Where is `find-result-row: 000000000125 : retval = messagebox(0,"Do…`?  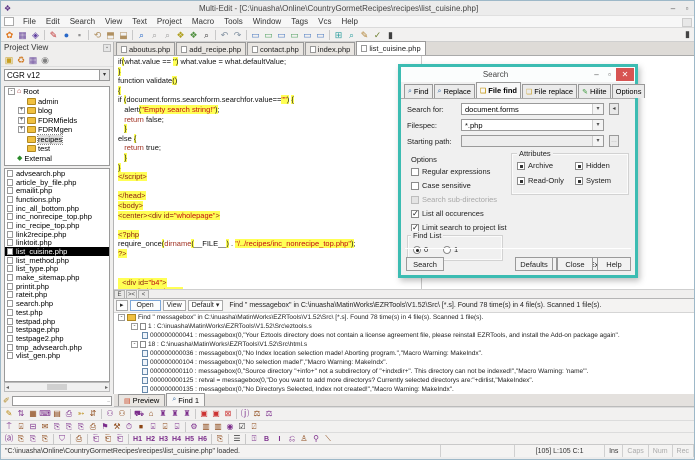 find-result-row: 000000000125 : retval = messagebox(0,"Do… is located at coordinates (404, 380).